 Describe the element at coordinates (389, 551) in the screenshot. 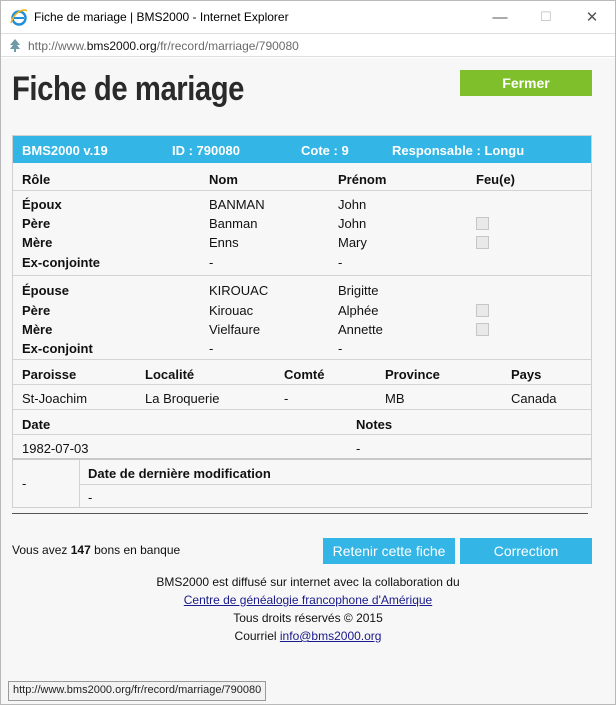

I see `retain-record-button: Retenir cette fiche` at that location.